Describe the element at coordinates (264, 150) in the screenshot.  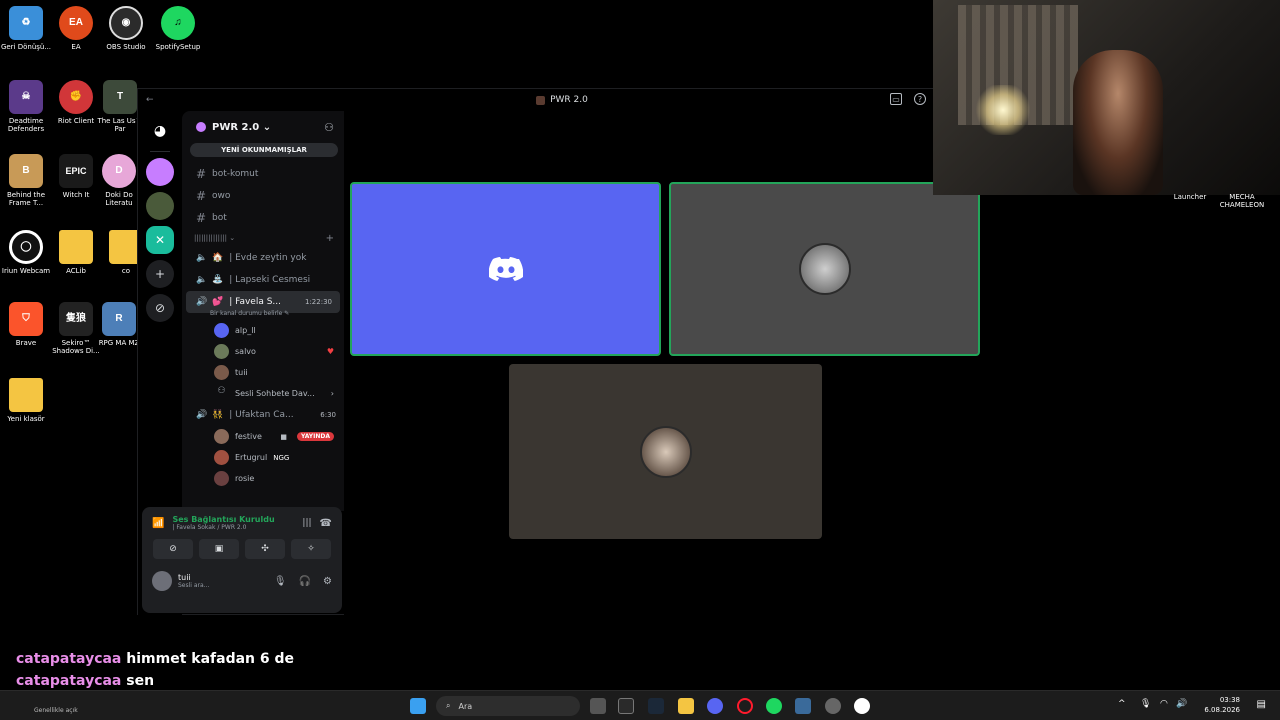
I see `unread-banner: YENİ OKUNMAMIŞLAR` at that location.